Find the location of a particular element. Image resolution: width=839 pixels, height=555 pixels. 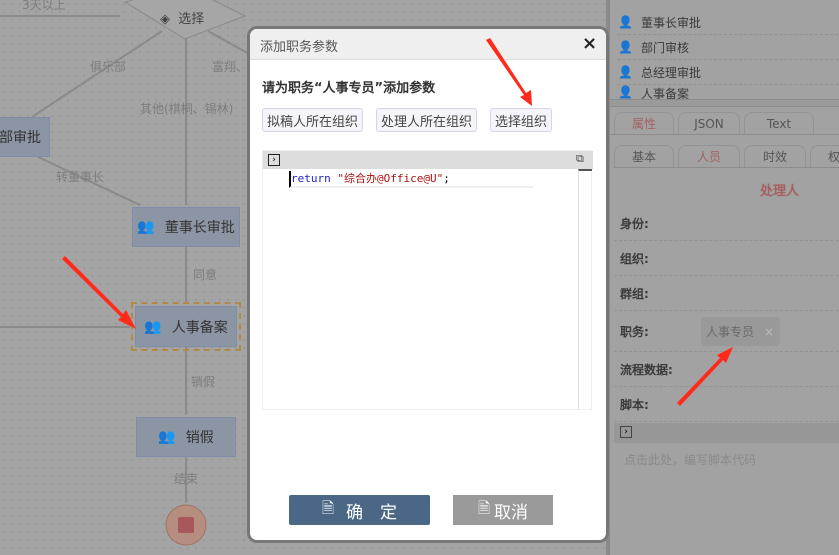

tab-text: Text is located at coordinates (779, 123).